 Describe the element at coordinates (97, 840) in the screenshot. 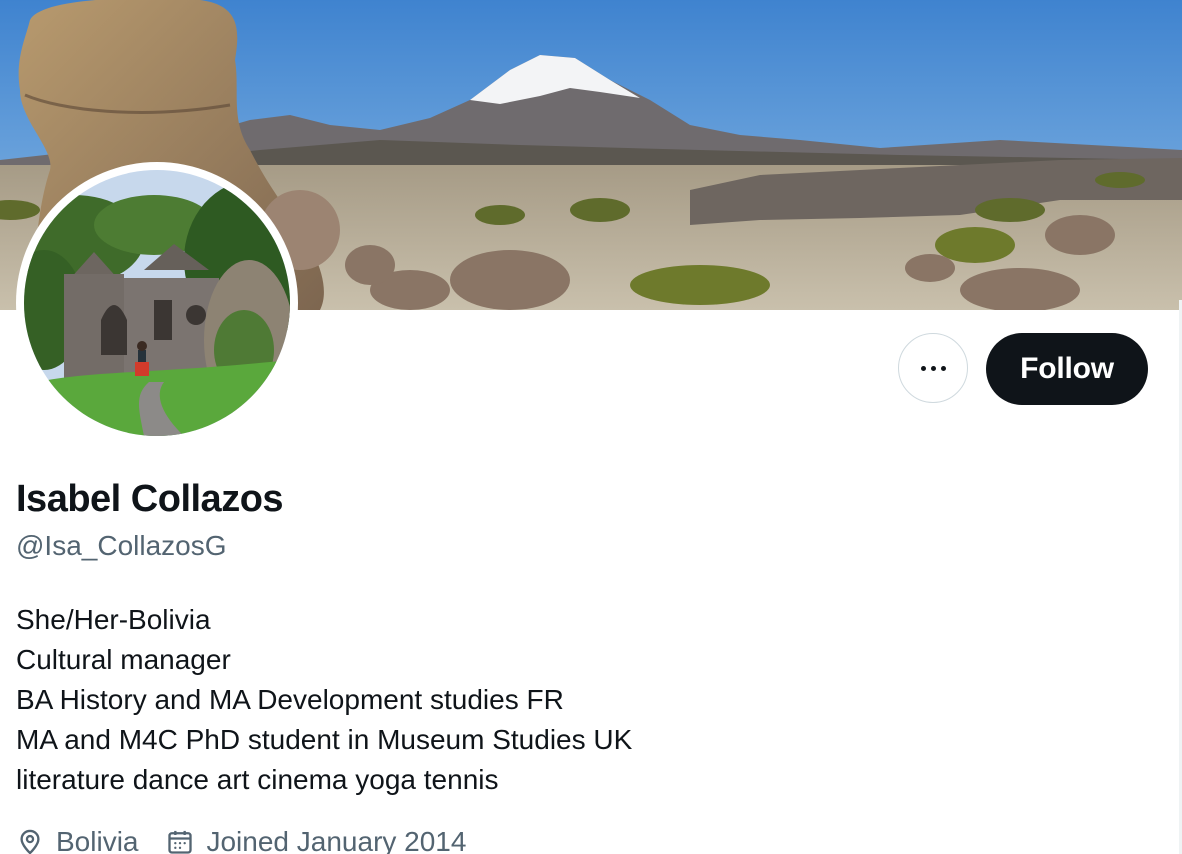

I see `location-text: Bolivia` at that location.